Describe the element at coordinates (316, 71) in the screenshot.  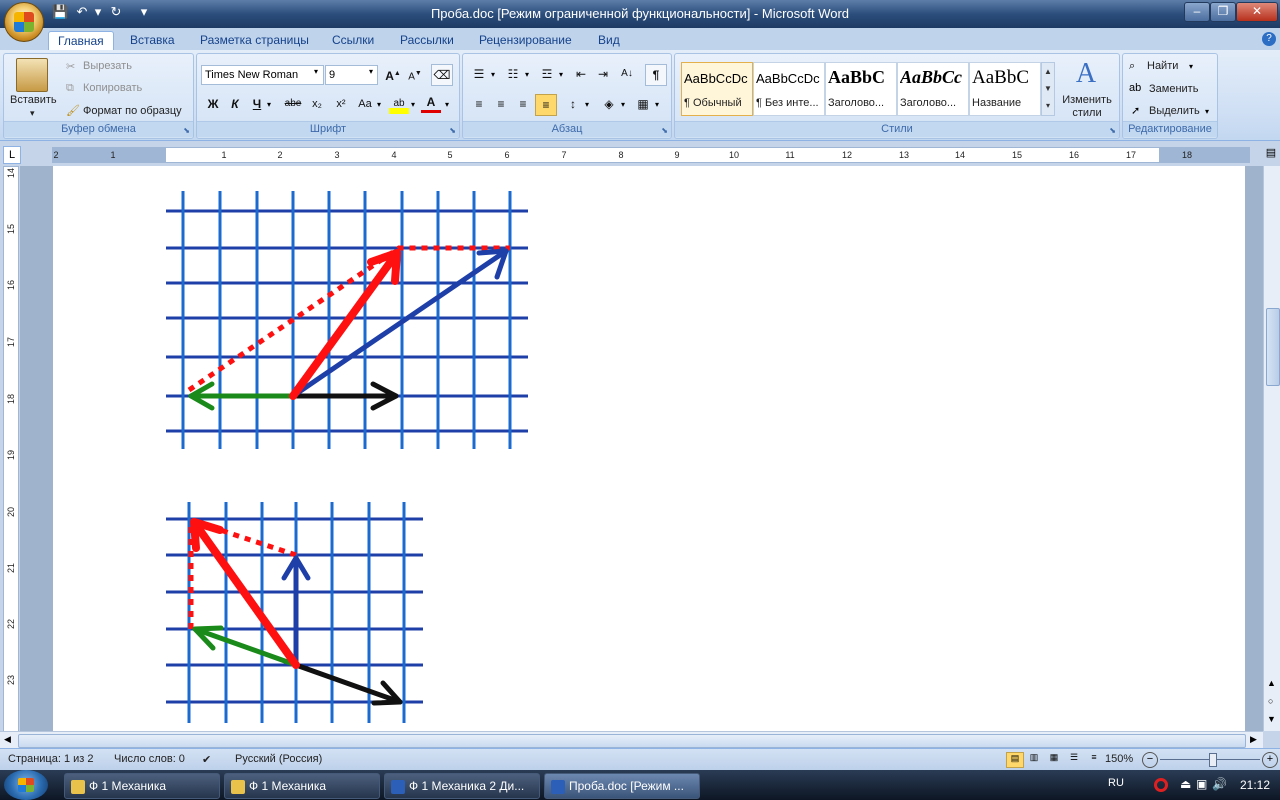
I see `font-name-dropdown-icon: ▾` at that location.